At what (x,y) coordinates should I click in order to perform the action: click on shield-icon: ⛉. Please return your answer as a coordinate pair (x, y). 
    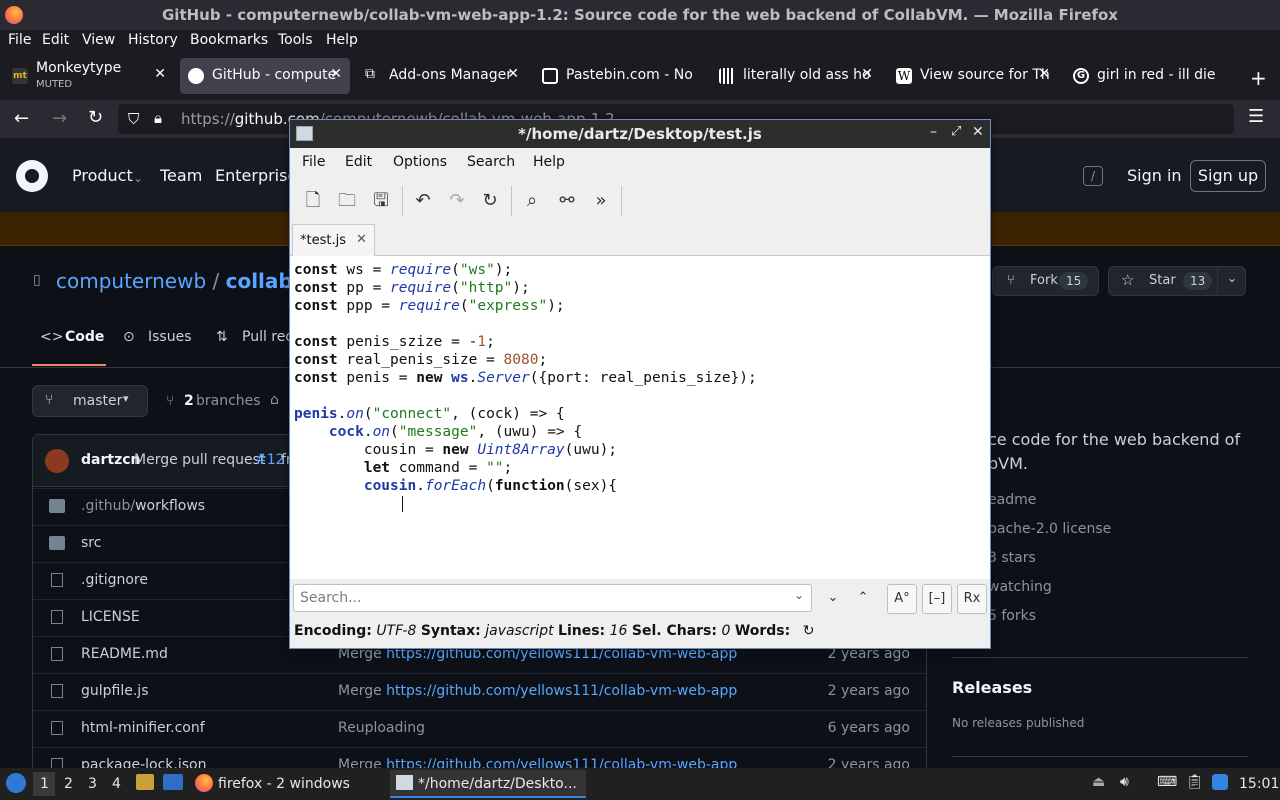
    Looking at the image, I should click on (133, 119).